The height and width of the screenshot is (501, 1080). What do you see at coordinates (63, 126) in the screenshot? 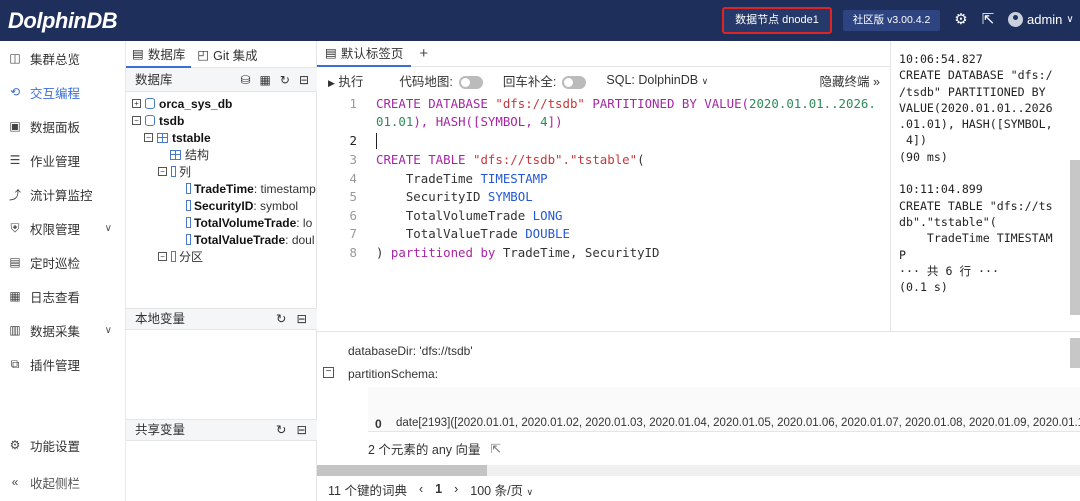
I see `sidebar-item-data-panel: ▣ 数据面板` at bounding box center [63, 126].